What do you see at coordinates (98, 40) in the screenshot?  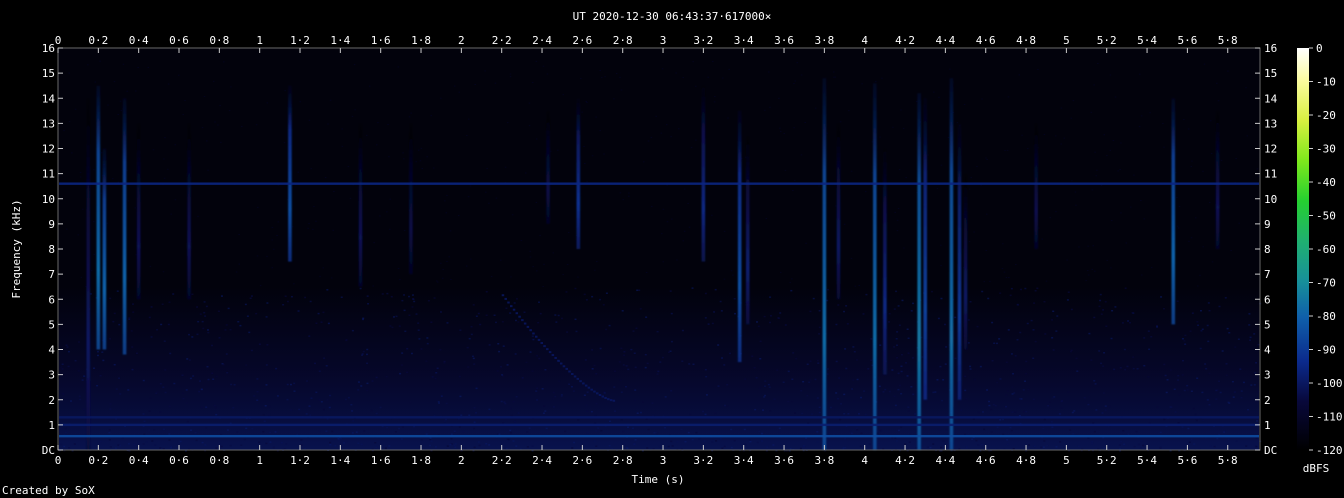 I see `x-tick-label: 0·2` at bounding box center [98, 40].